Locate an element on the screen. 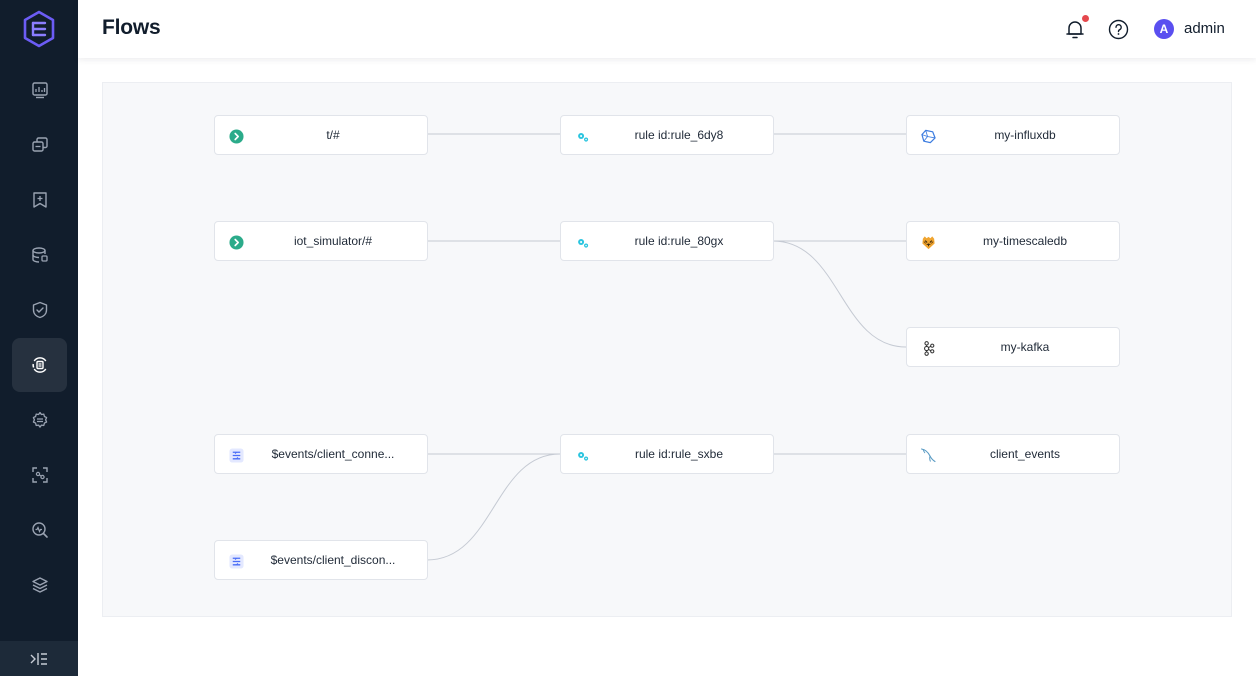  node-label: iot_simulator/# is located at coordinates (333, 241).